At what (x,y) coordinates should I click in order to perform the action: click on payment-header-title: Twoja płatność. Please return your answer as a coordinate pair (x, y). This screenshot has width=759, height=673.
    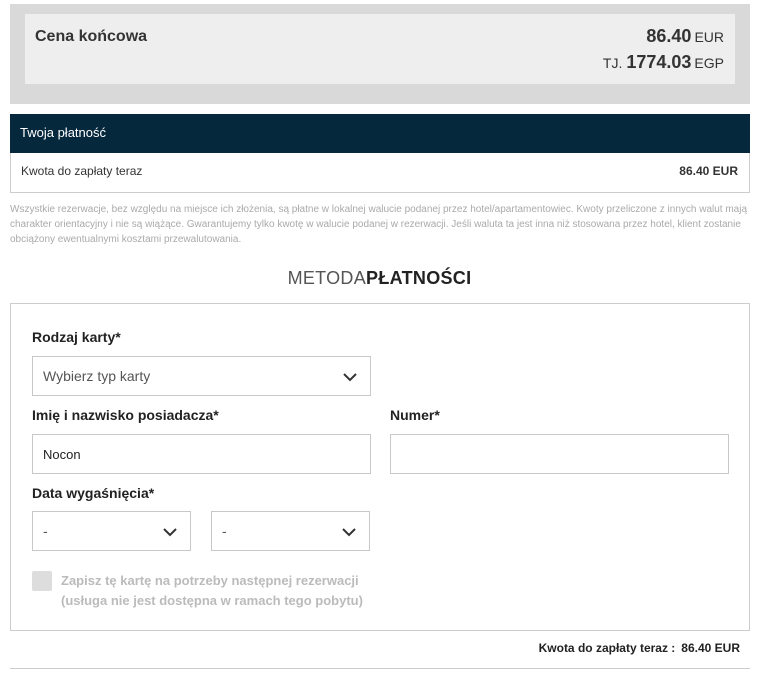
    Looking at the image, I should click on (63, 132).